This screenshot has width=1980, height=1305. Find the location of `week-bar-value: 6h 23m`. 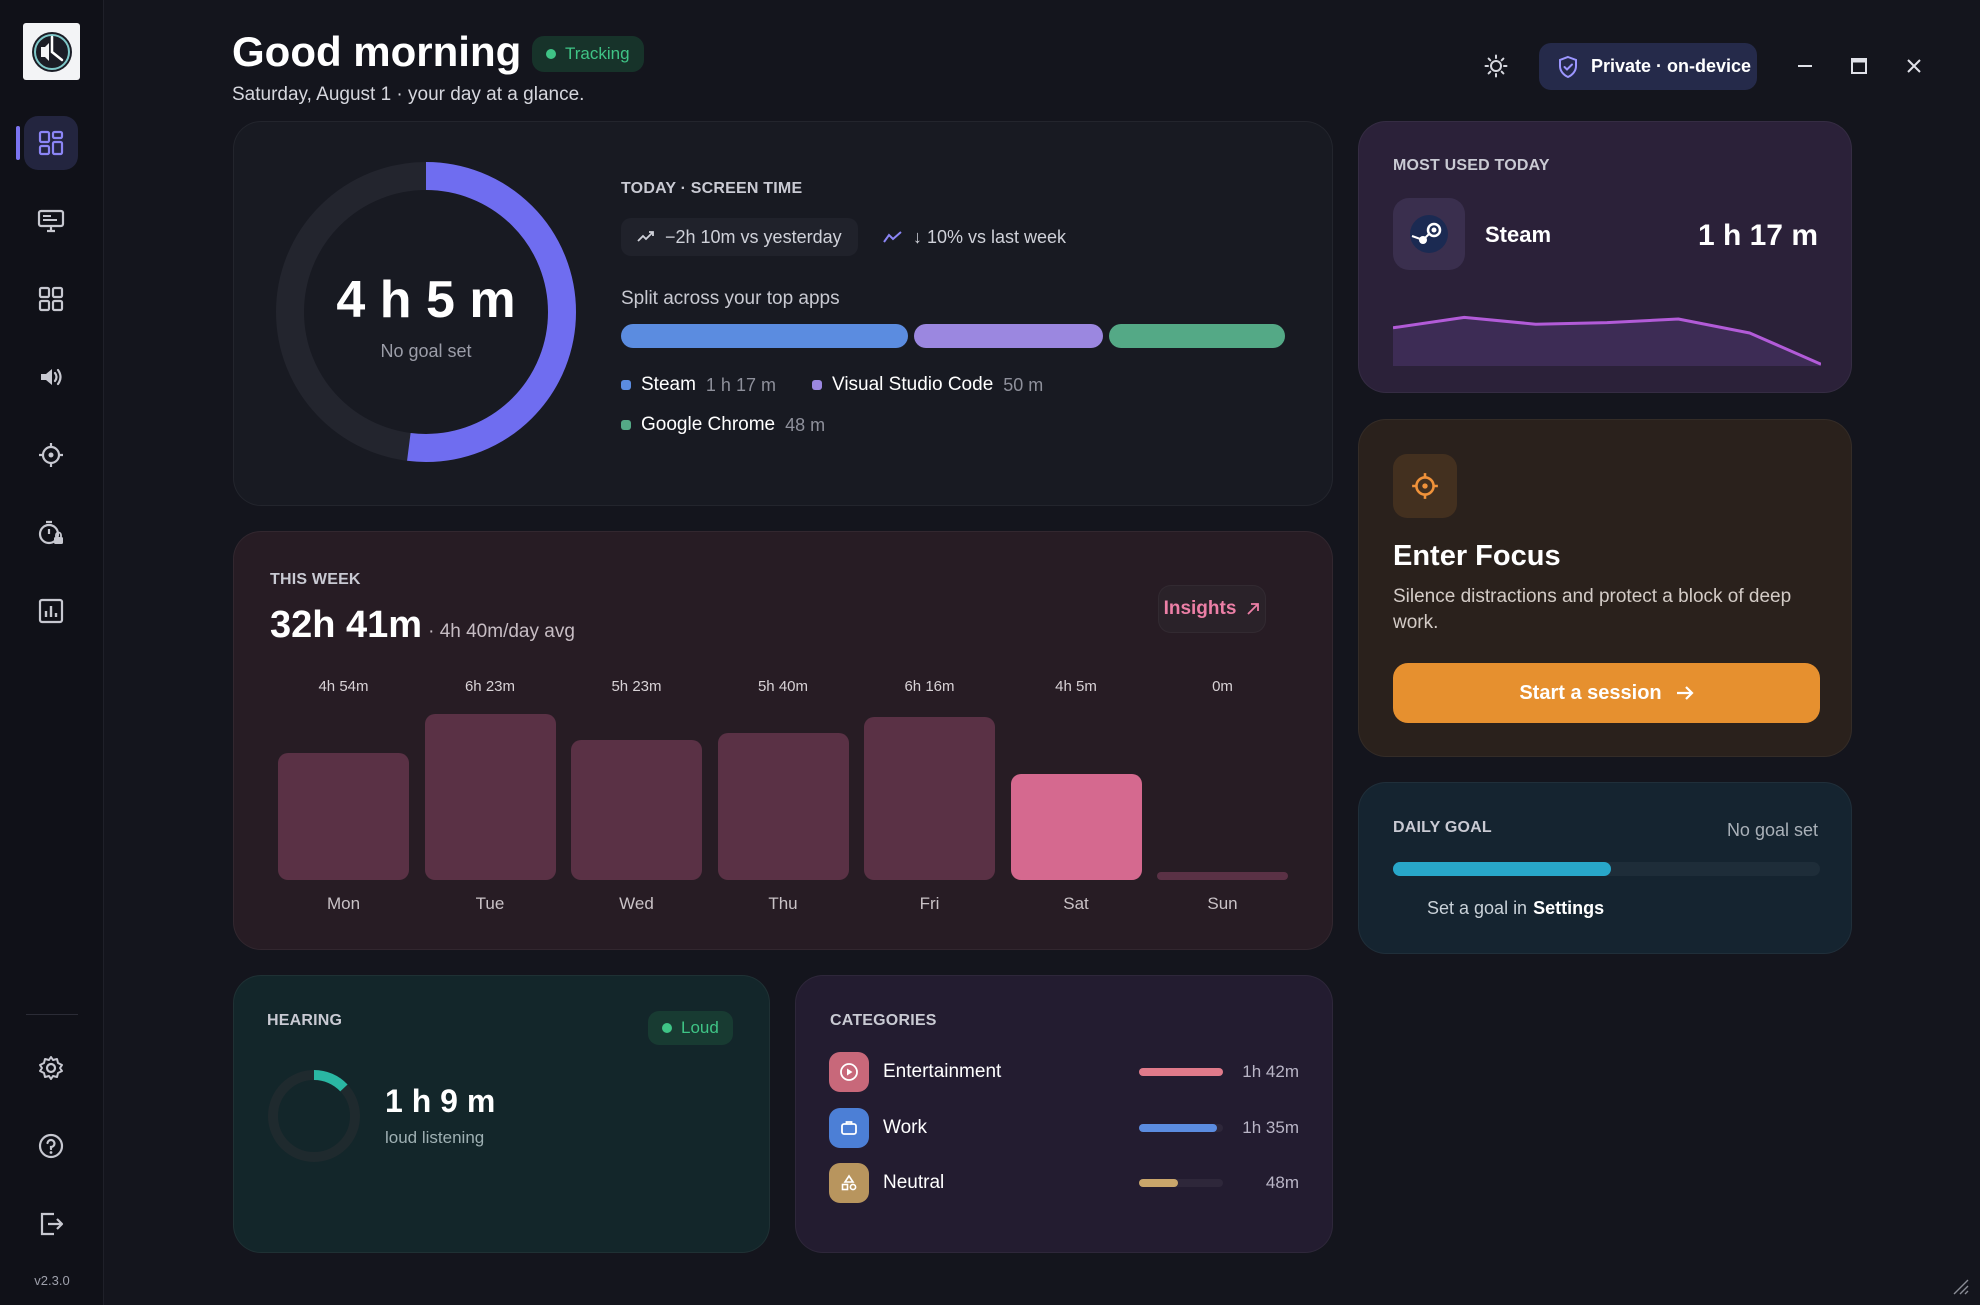

week-bar-value: 6h 23m is located at coordinates (490, 686).